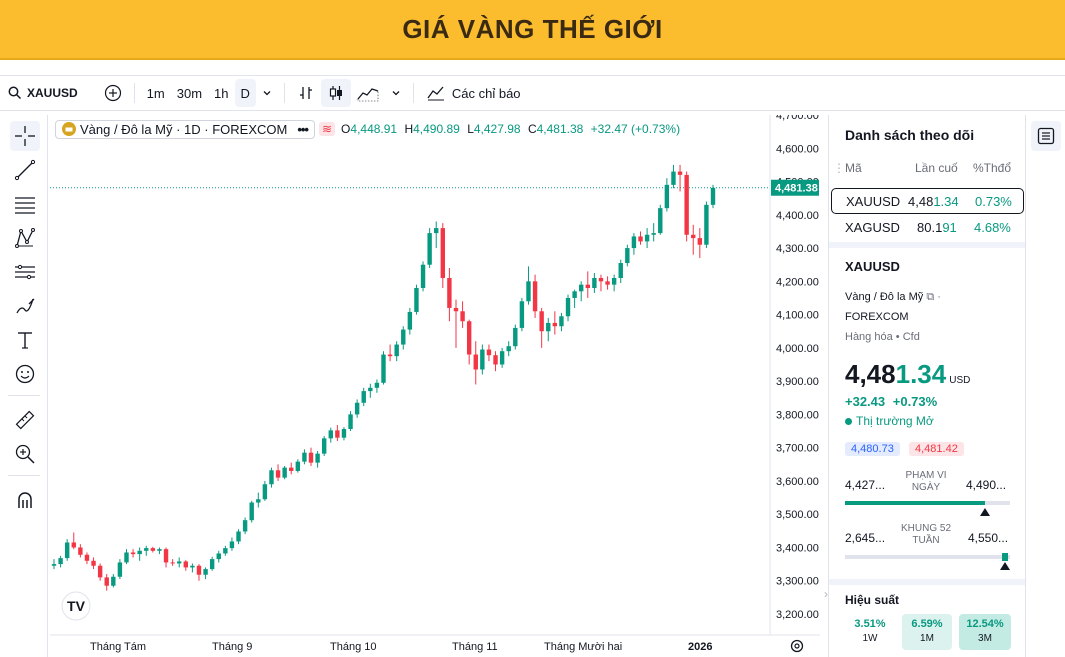 The image size is (1065, 657). What do you see at coordinates (936, 168) in the screenshot?
I see `col-last: Lần cuố` at bounding box center [936, 168].